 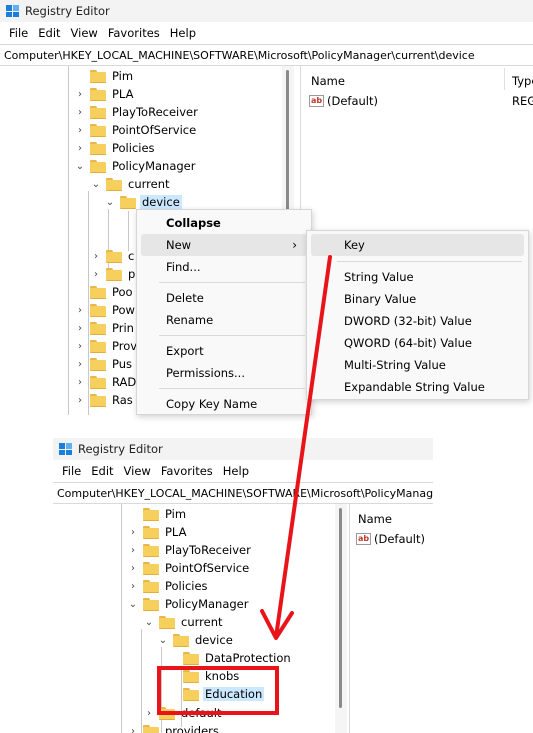 I want to click on submenu-item-expandable-string-value: Expandable String Value, so click(x=417, y=387).